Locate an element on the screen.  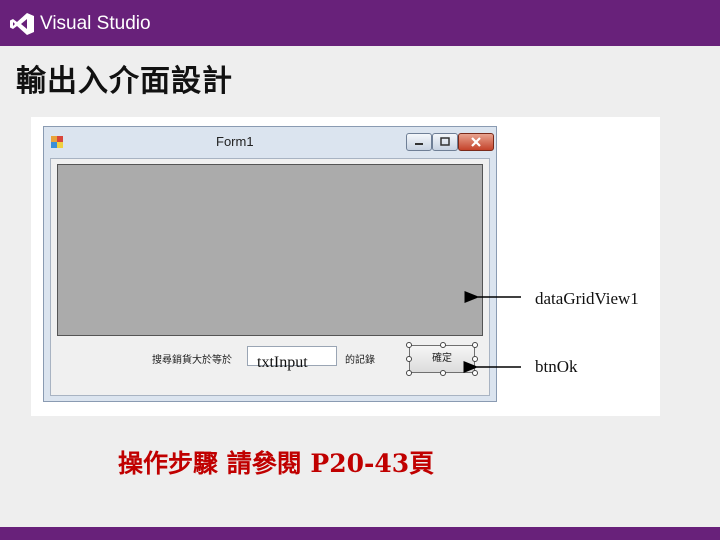
button-annotation: btnOk is located at coordinates (556, 366).